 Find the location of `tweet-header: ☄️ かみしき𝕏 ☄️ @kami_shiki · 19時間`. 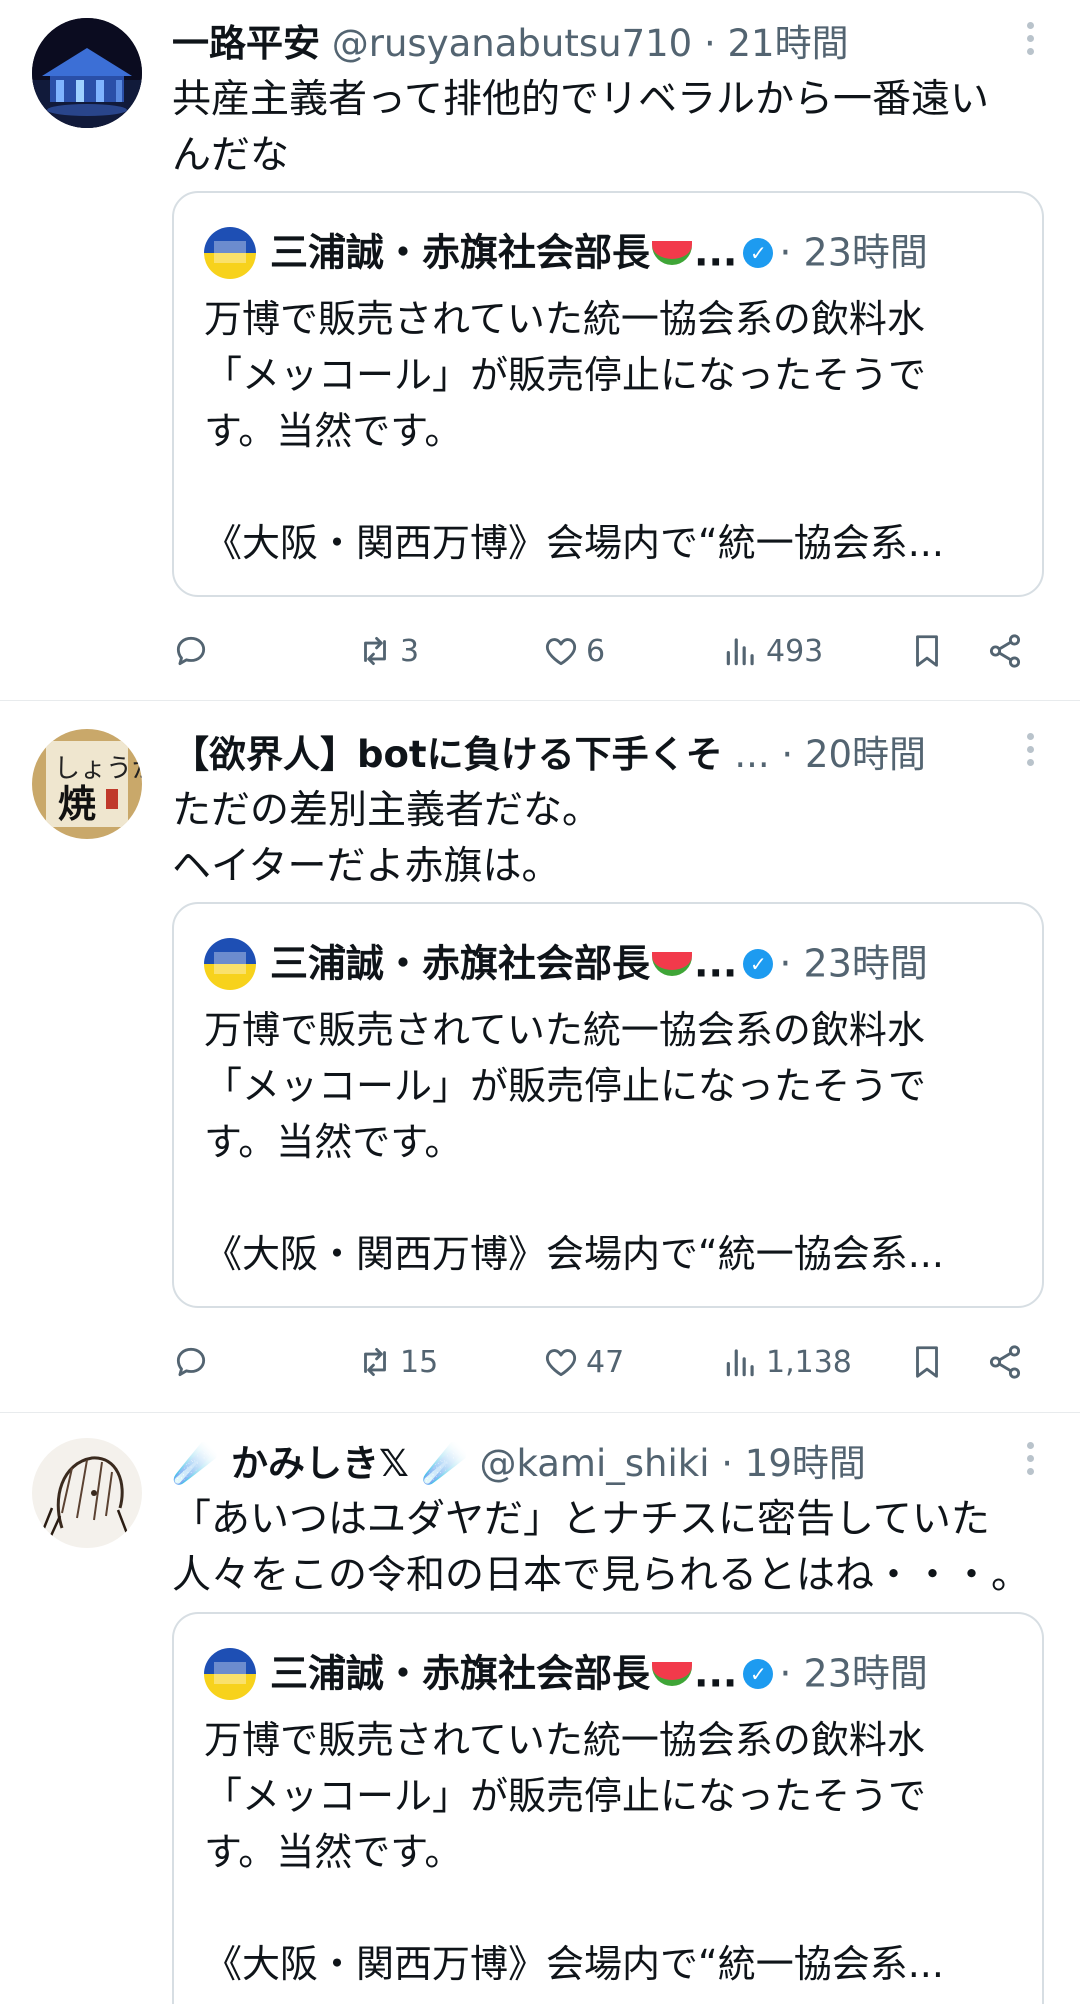

tweet-header: ☄️ かみしき𝕏 ☄️ @kami_shiki · 19時間 is located at coordinates (612, 1464).